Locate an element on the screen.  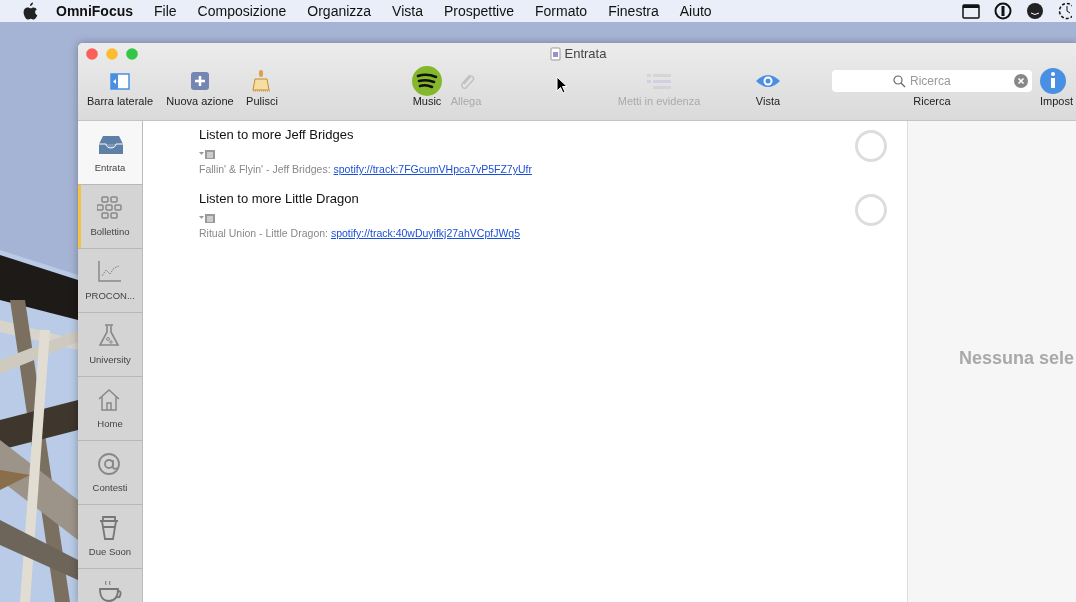
toolbar-label: Ricerca is located at coordinates (932, 101).